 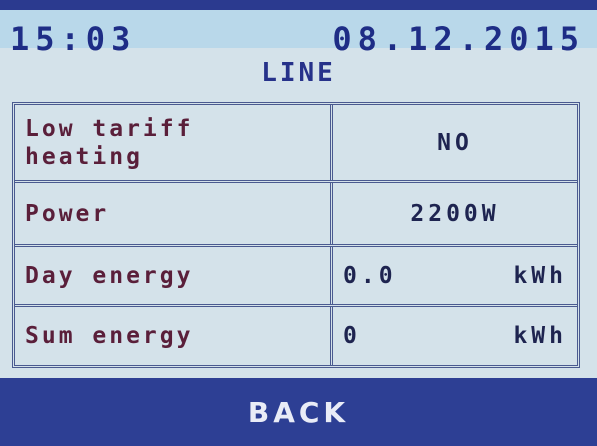 I want to click on page-title: LINE, so click(x=298, y=73).